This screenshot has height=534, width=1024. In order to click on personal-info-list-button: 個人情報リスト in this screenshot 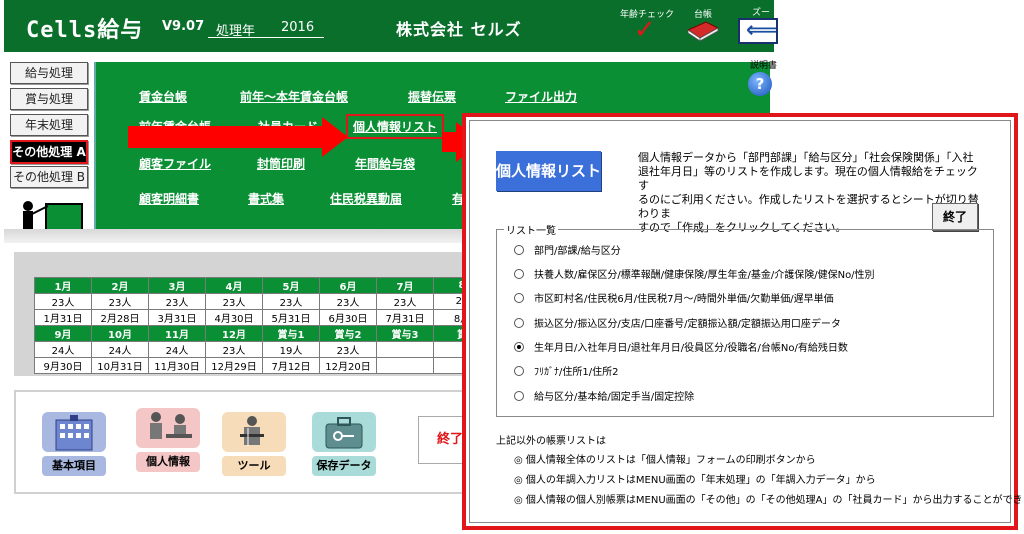, I will do `click(548, 171)`.